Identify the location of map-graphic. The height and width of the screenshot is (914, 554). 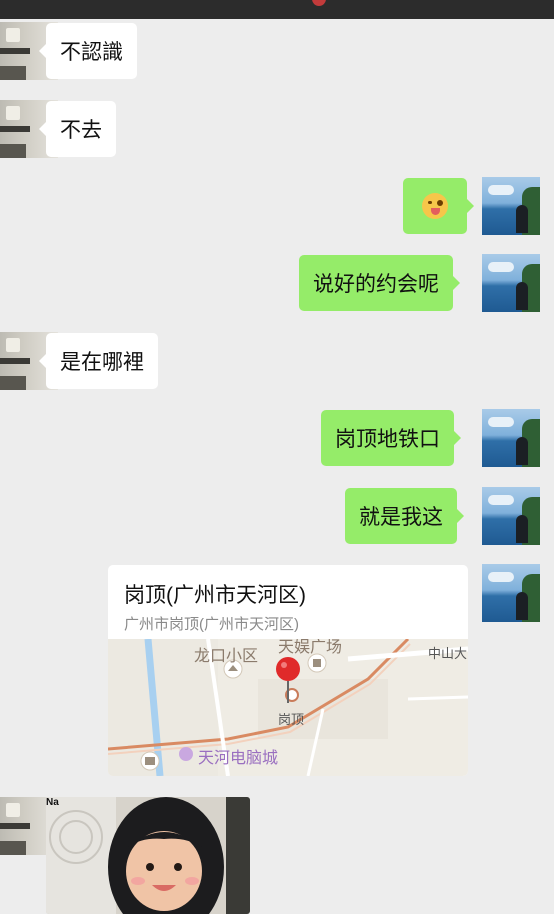
(288, 707).